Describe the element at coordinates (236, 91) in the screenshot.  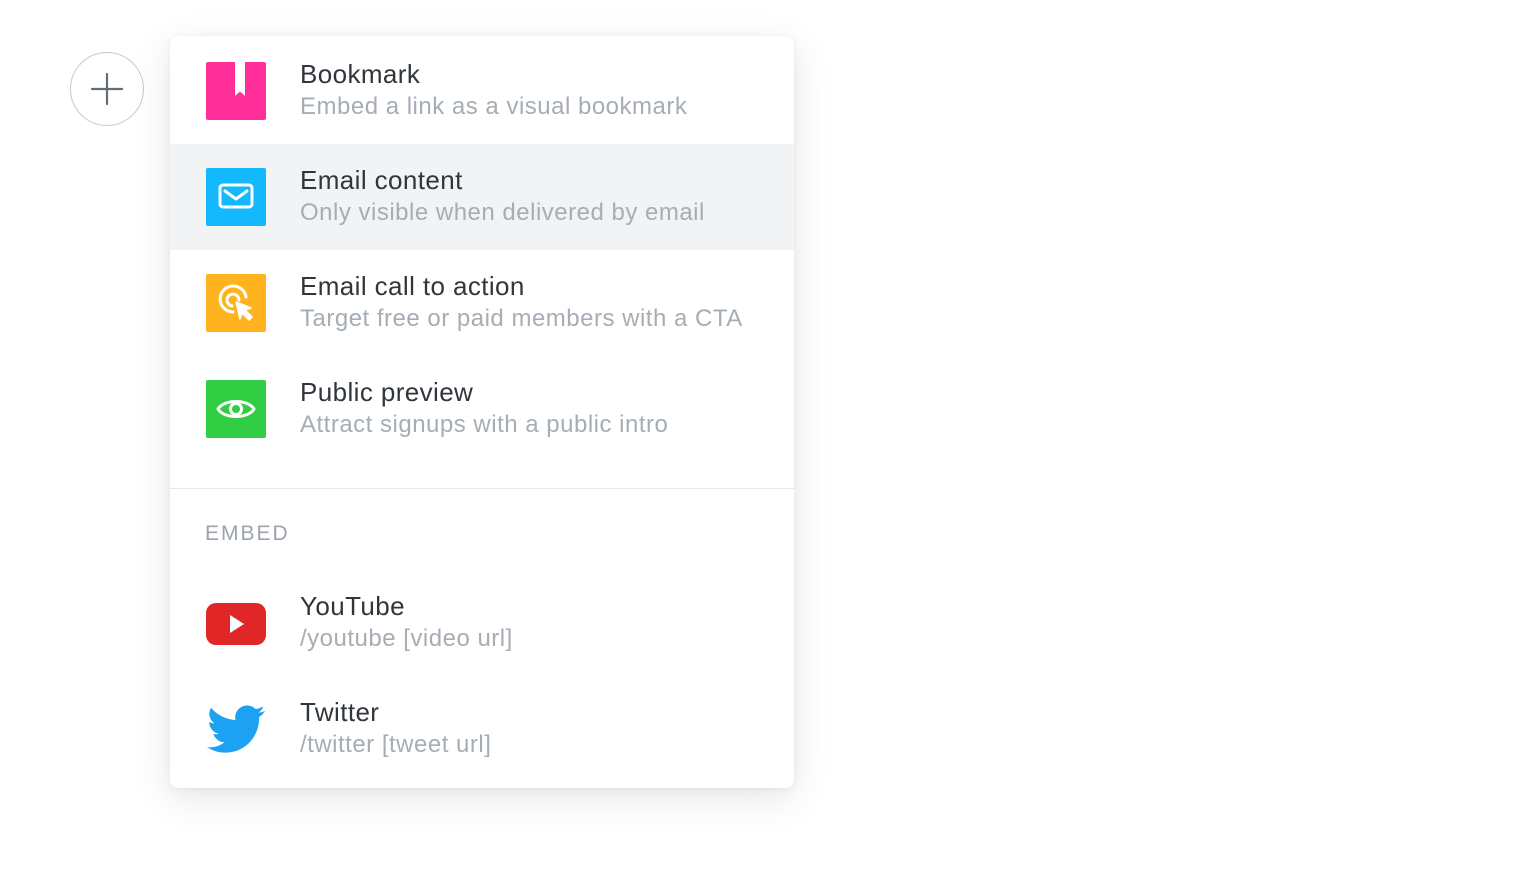
I see `bookmark-icon` at that location.